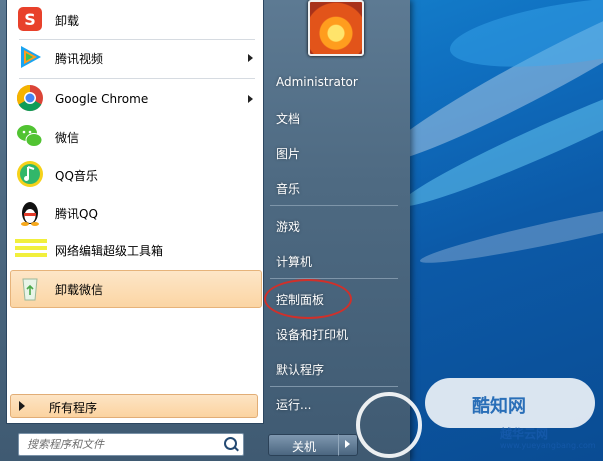  What do you see at coordinates (32, 250) in the screenshot?
I see `toolbox-icon` at bounding box center [32, 250].